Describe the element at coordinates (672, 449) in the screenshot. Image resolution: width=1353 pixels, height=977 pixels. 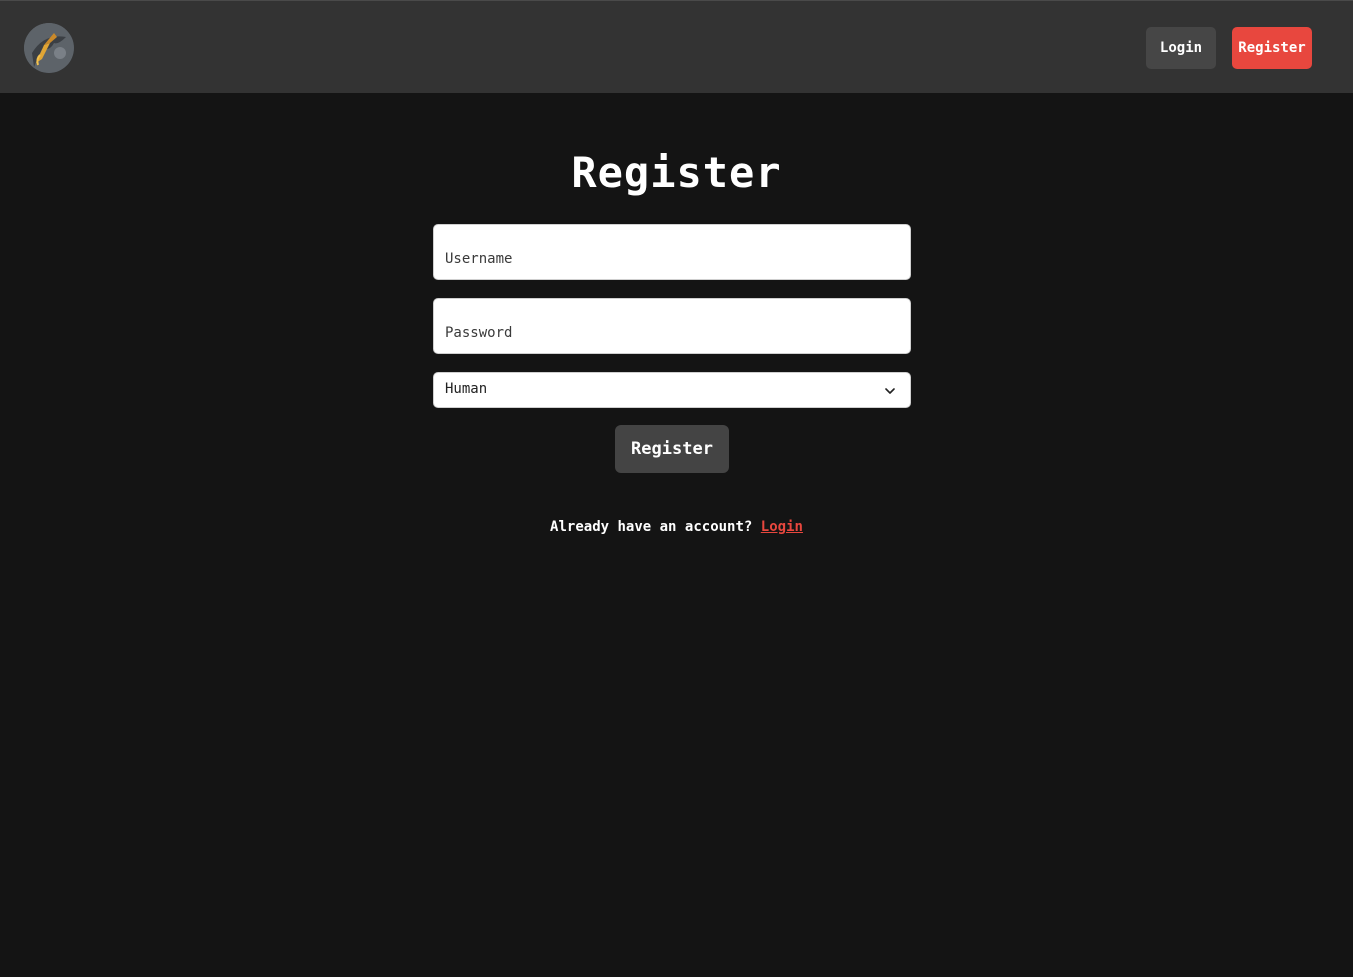
I see `register-submit-button: Register` at that location.